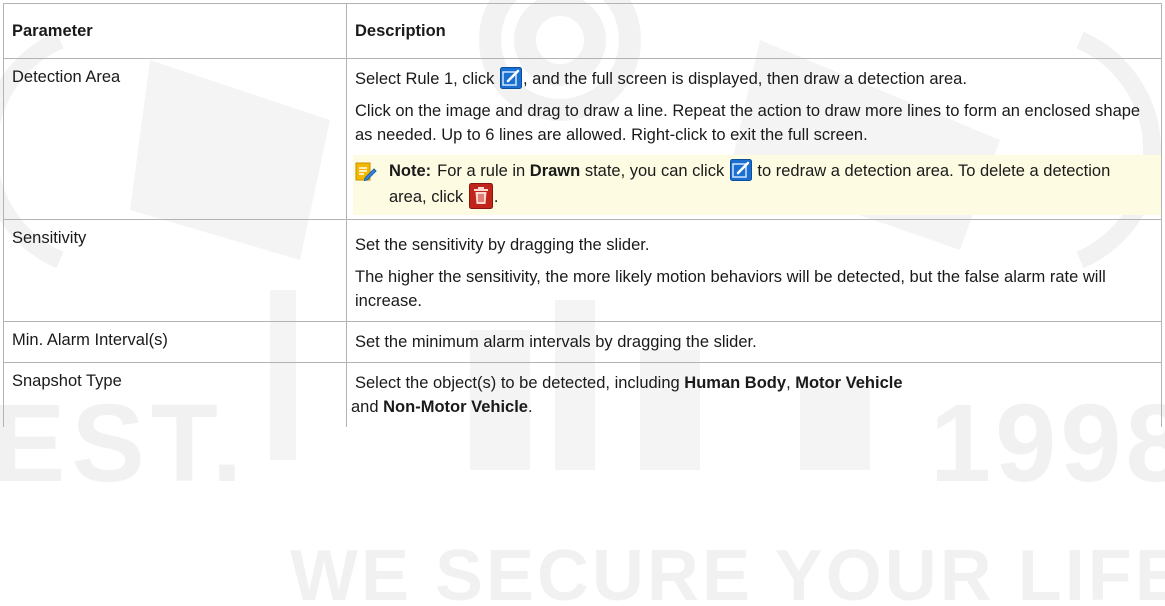  I want to click on option-motor-vehicle: Motor Vehicle, so click(849, 383).